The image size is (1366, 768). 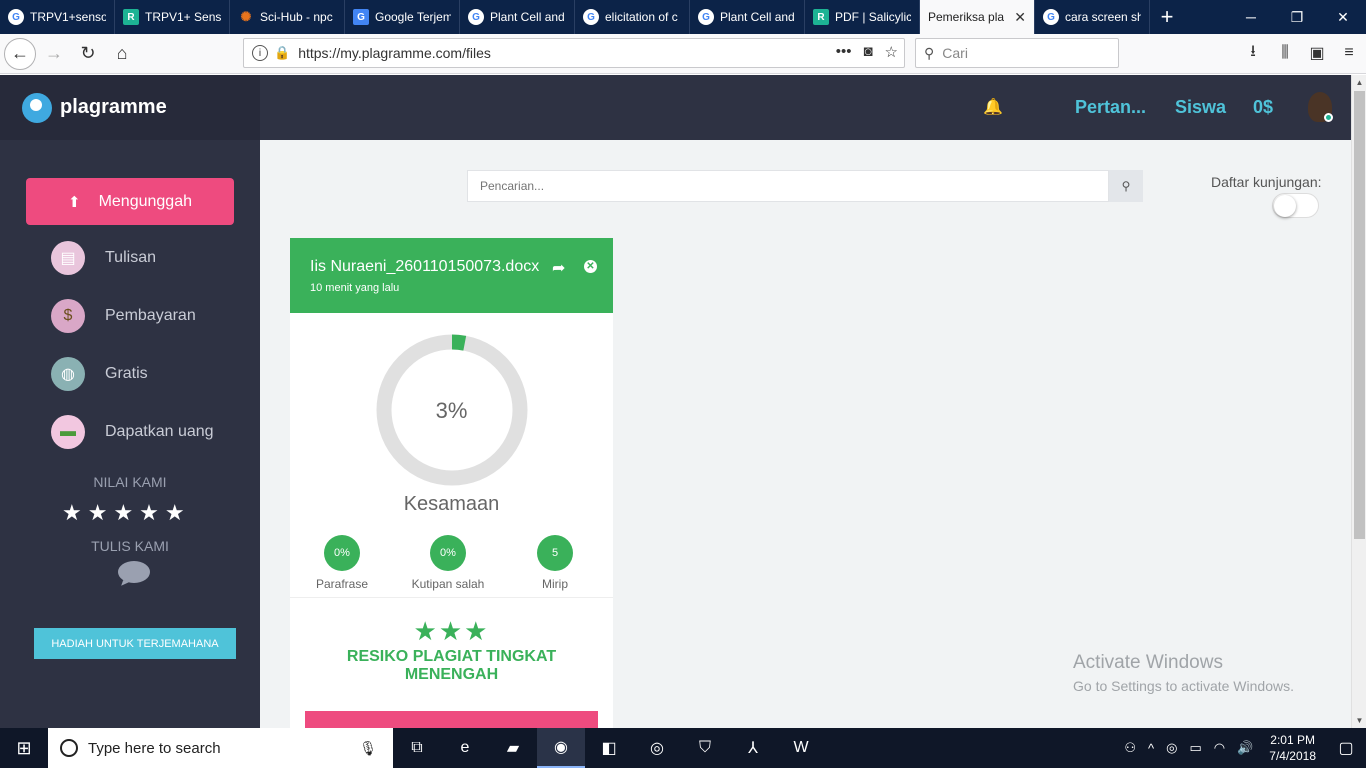 I want to click on taskbar-search: Type here to search 🎙, so click(x=220, y=748).